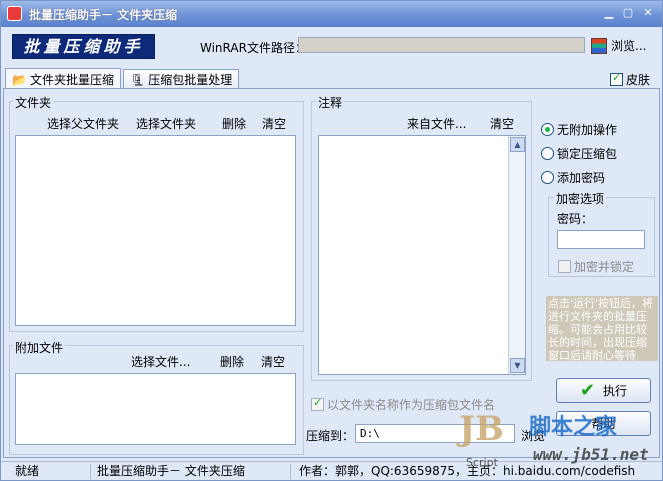 The image size is (663, 481). What do you see at coordinates (628, 13) in the screenshot?
I see `maximize-button: ▢` at bounding box center [628, 13].